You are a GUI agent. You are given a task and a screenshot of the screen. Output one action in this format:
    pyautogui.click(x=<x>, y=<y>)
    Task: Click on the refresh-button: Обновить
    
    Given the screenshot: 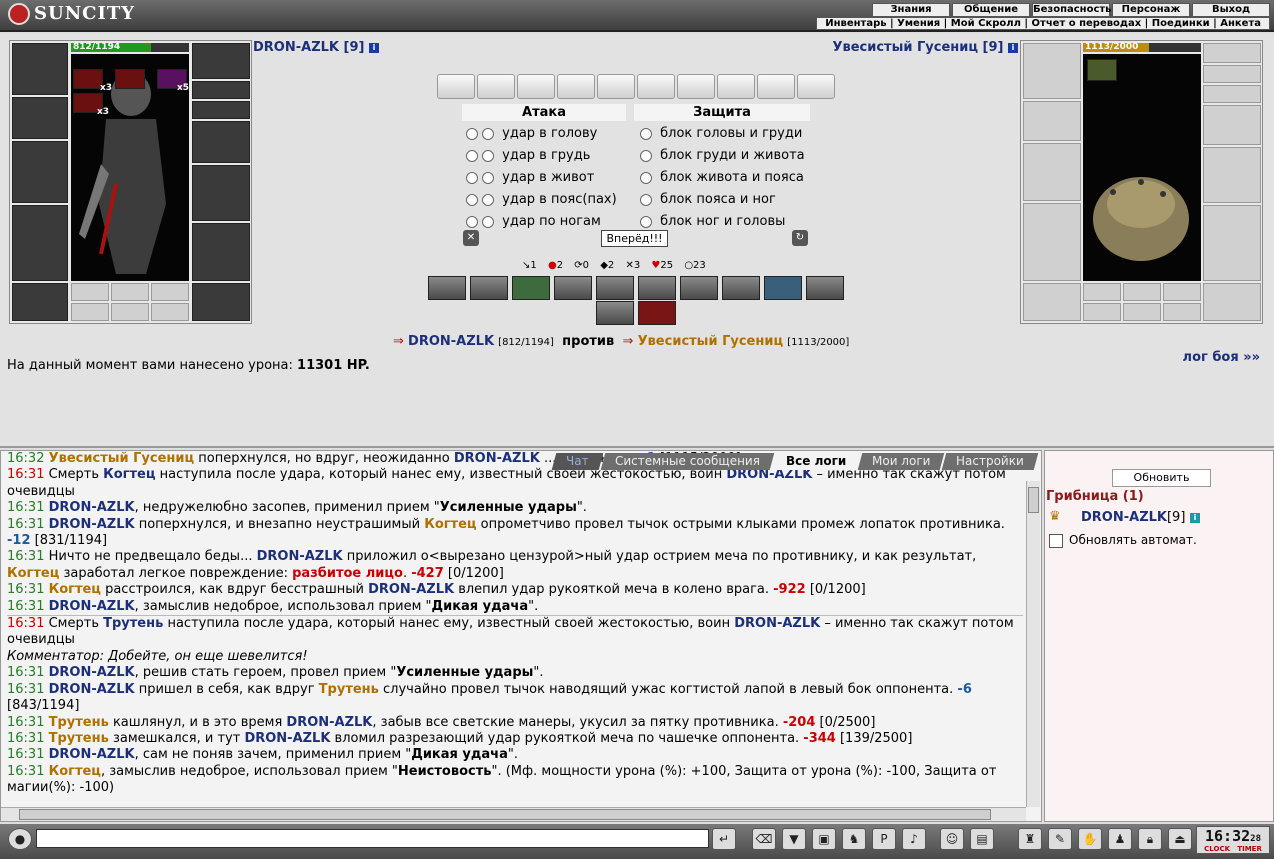 What is the action you would take?
    pyautogui.click(x=1161, y=478)
    